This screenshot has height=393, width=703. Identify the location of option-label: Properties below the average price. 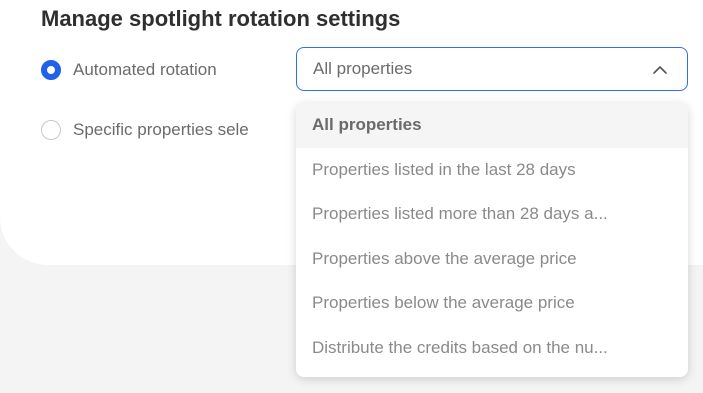
(443, 303).